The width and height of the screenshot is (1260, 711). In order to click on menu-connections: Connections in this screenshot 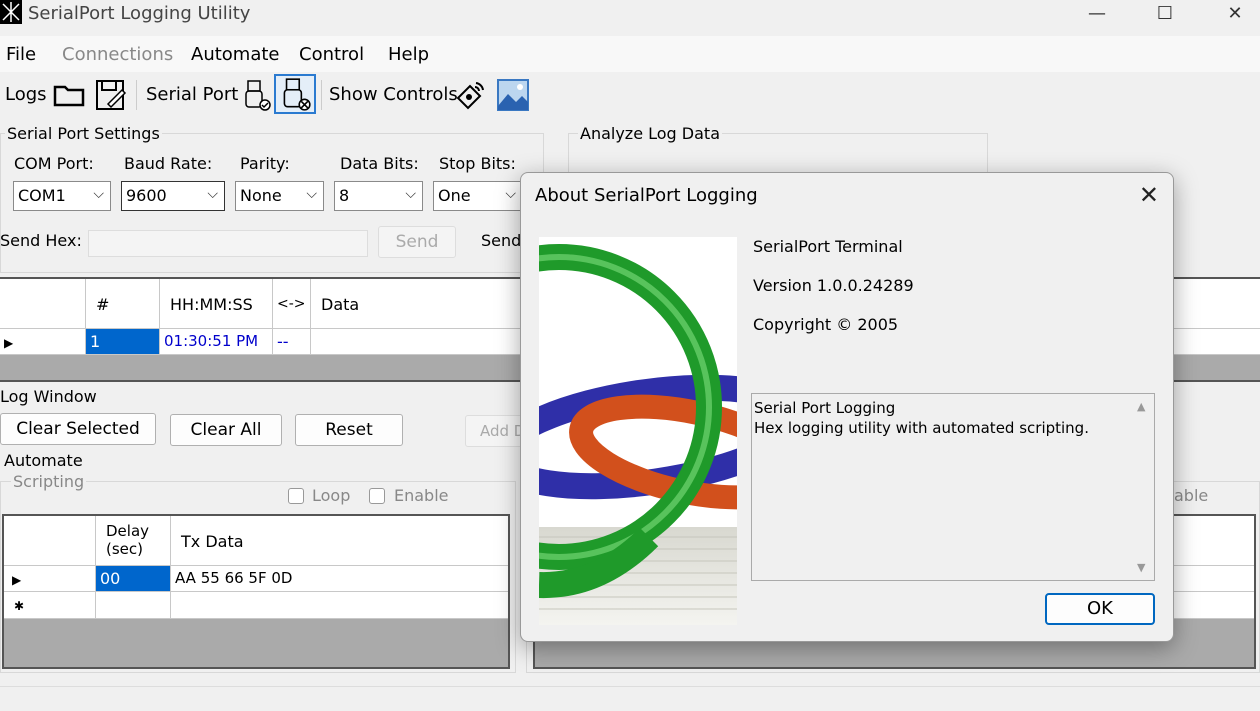, I will do `click(117, 54)`.